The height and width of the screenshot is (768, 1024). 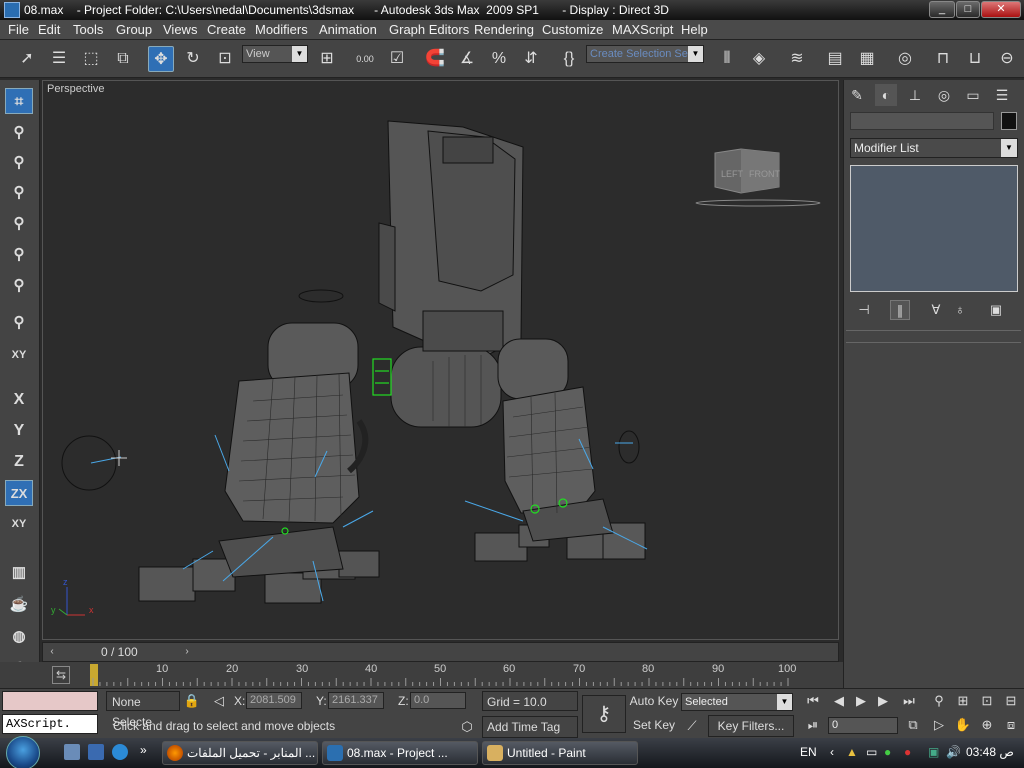 What do you see at coordinates (867, 59) in the screenshot?
I see `schematic-view-icon: ▦` at bounding box center [867, 59].